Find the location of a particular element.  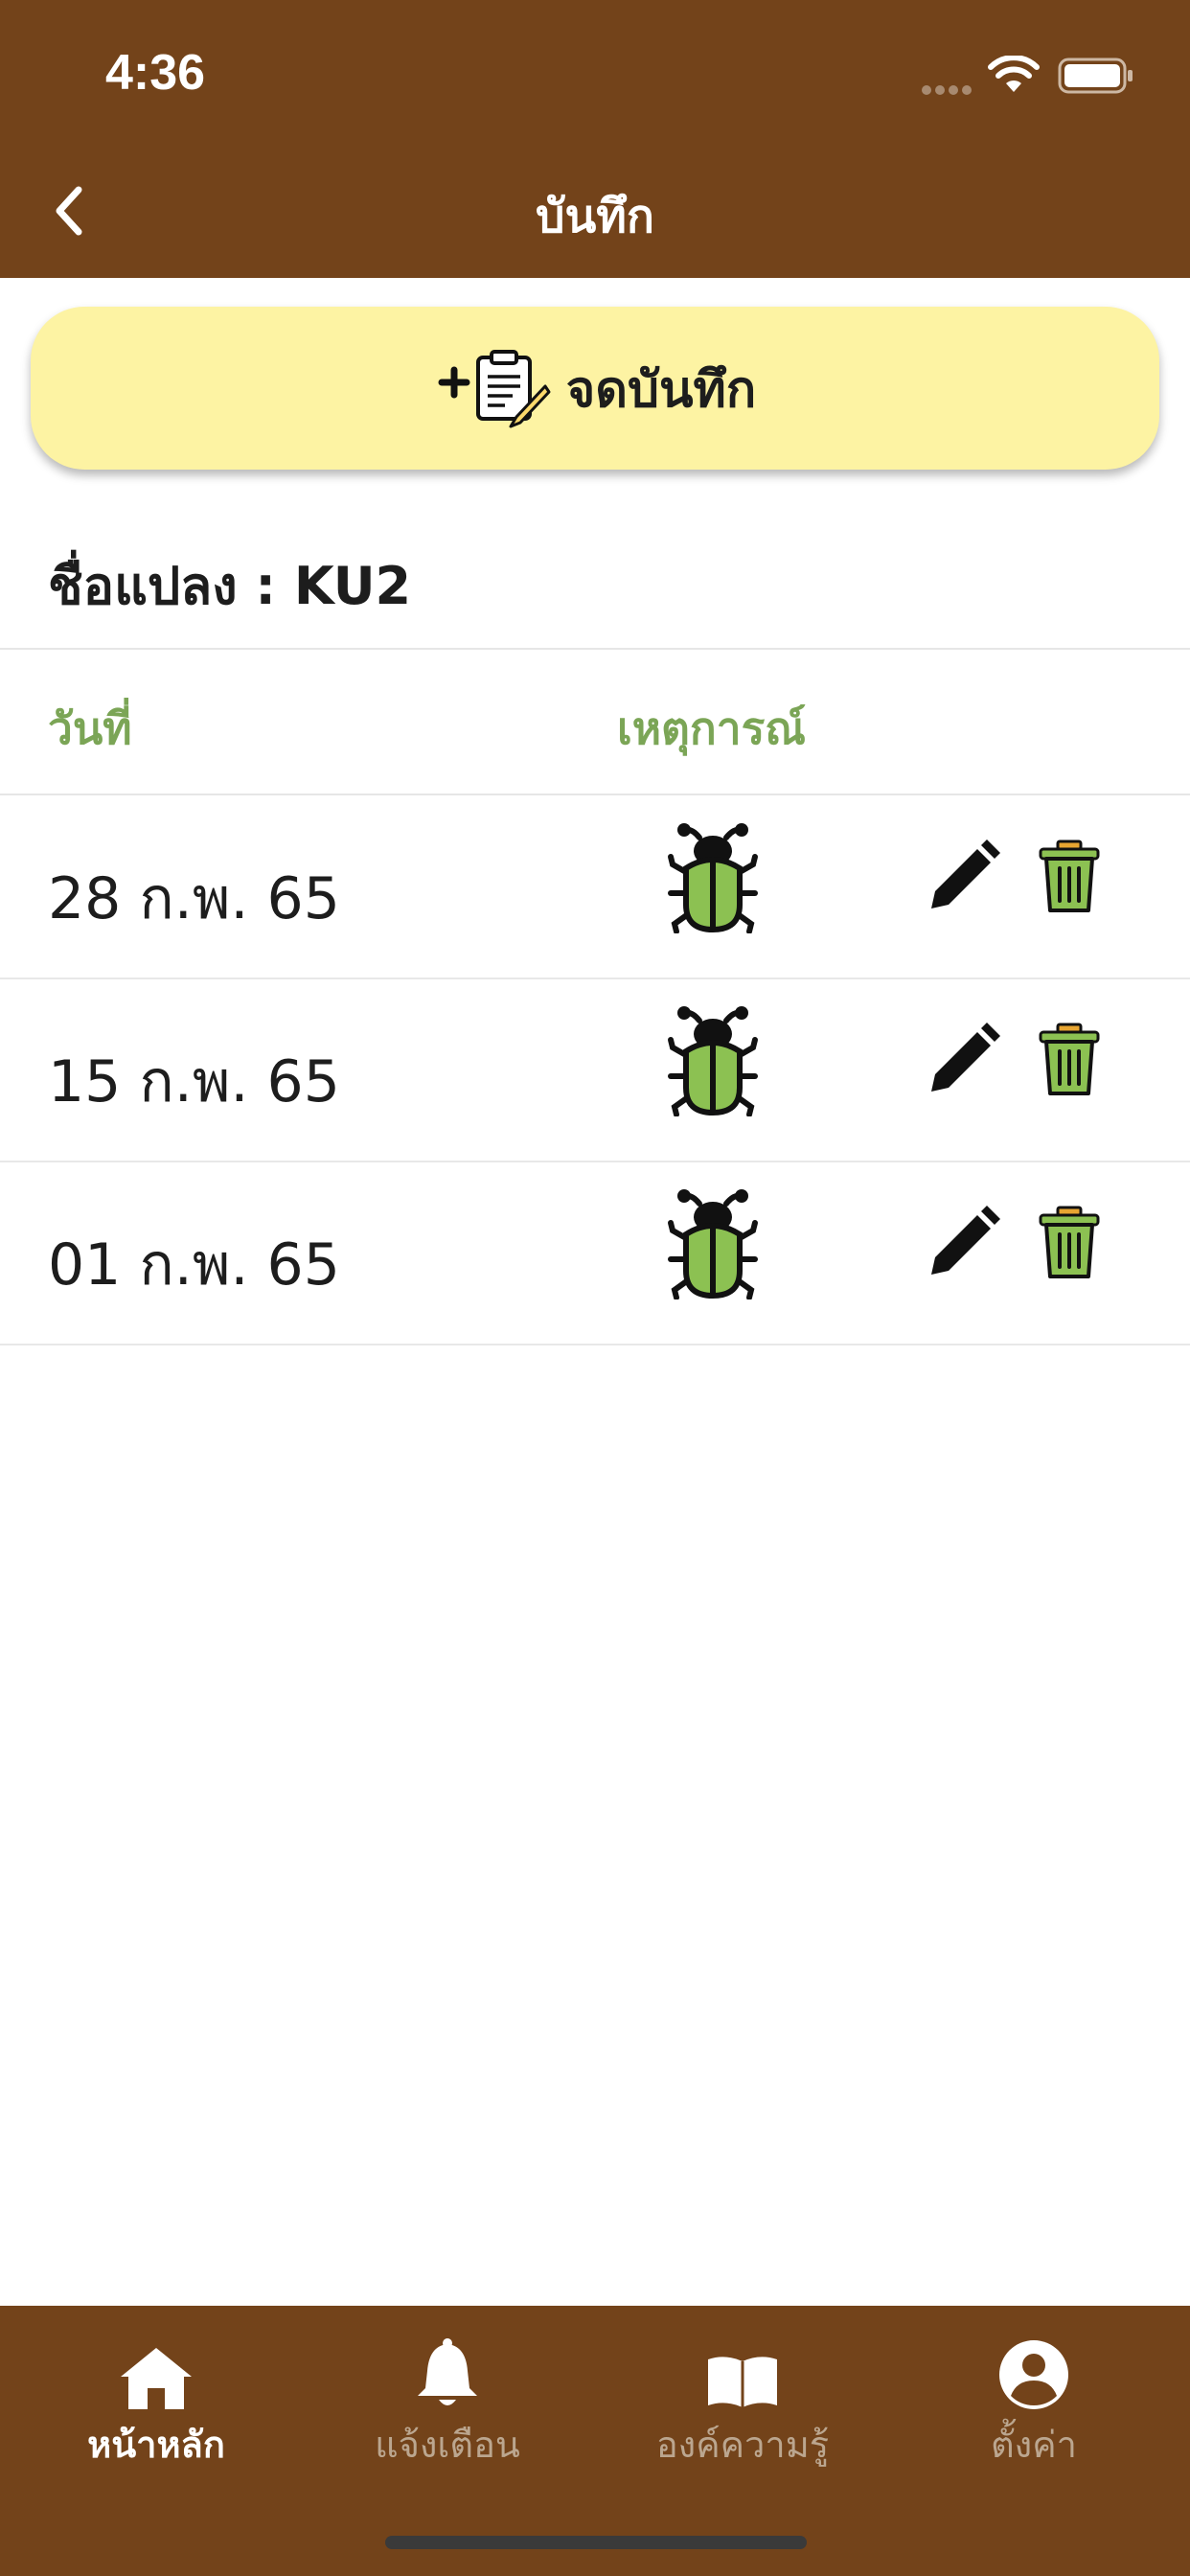

tab-home-label: หน้าหลัก is located at coordinates (156, 2445).